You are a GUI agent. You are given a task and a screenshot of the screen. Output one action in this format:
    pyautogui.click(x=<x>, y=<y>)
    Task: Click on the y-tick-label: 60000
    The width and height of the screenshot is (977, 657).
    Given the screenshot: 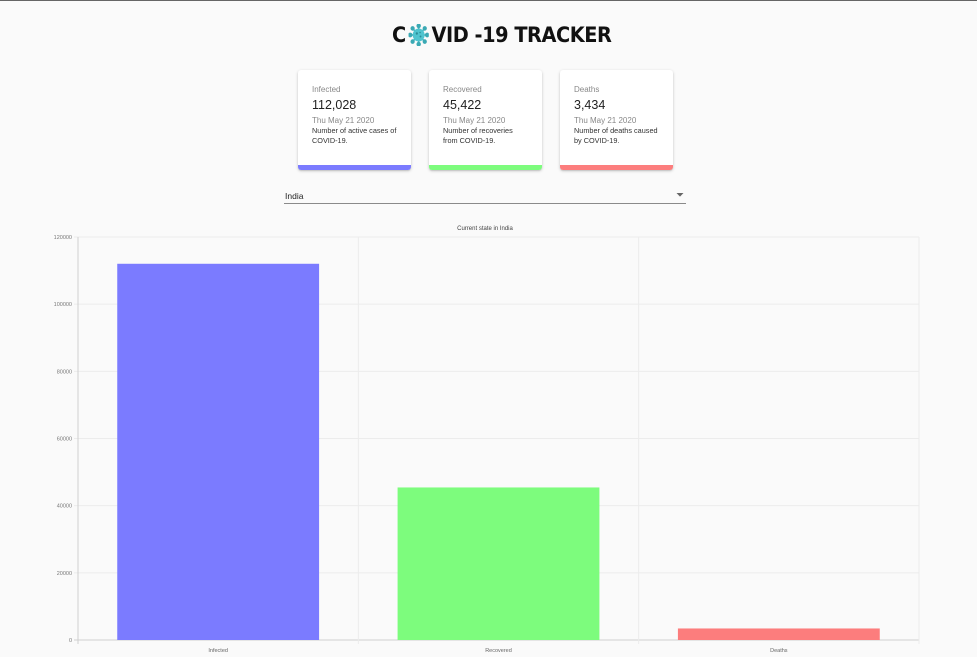 What is the action you would take?
    pyautogui.click(x=64, y=440)
    